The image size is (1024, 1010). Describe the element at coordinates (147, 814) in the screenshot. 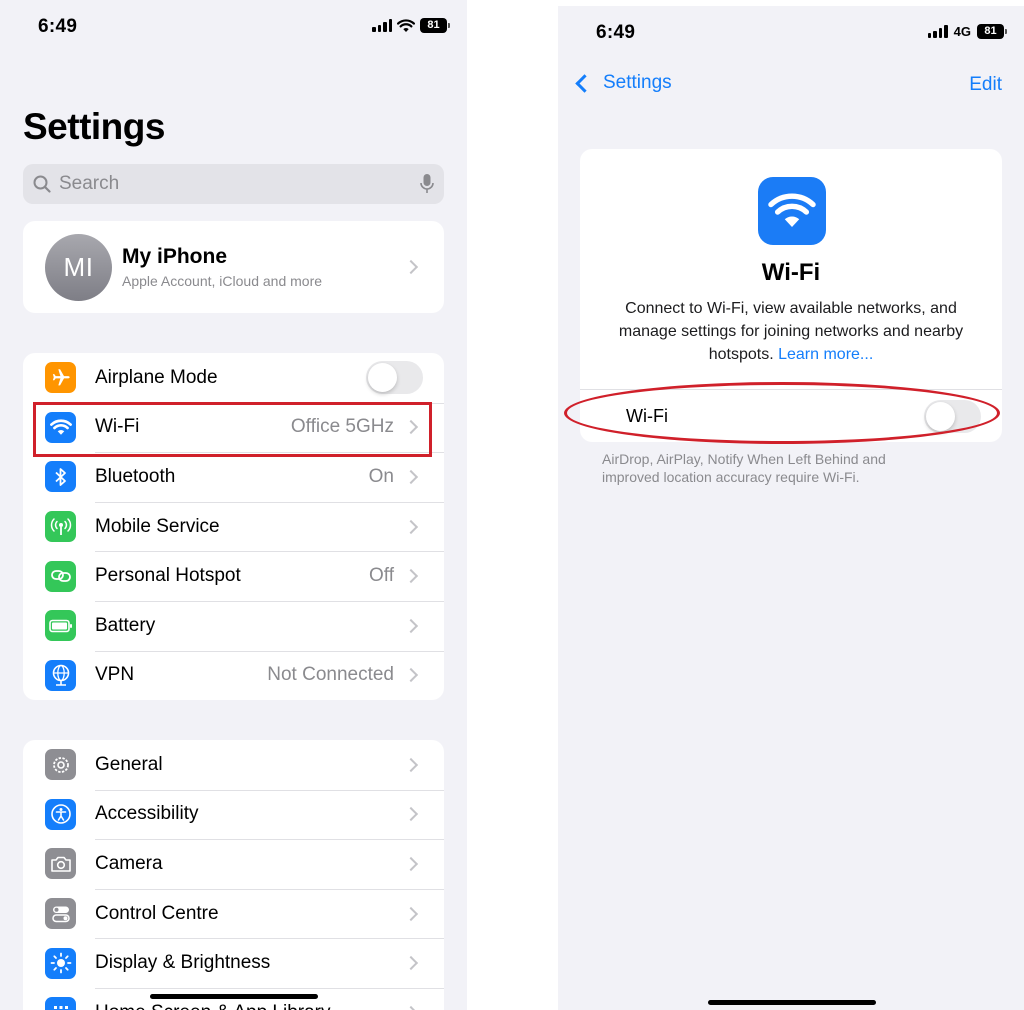

I see `settings-row-label: Accessibility` at that location.